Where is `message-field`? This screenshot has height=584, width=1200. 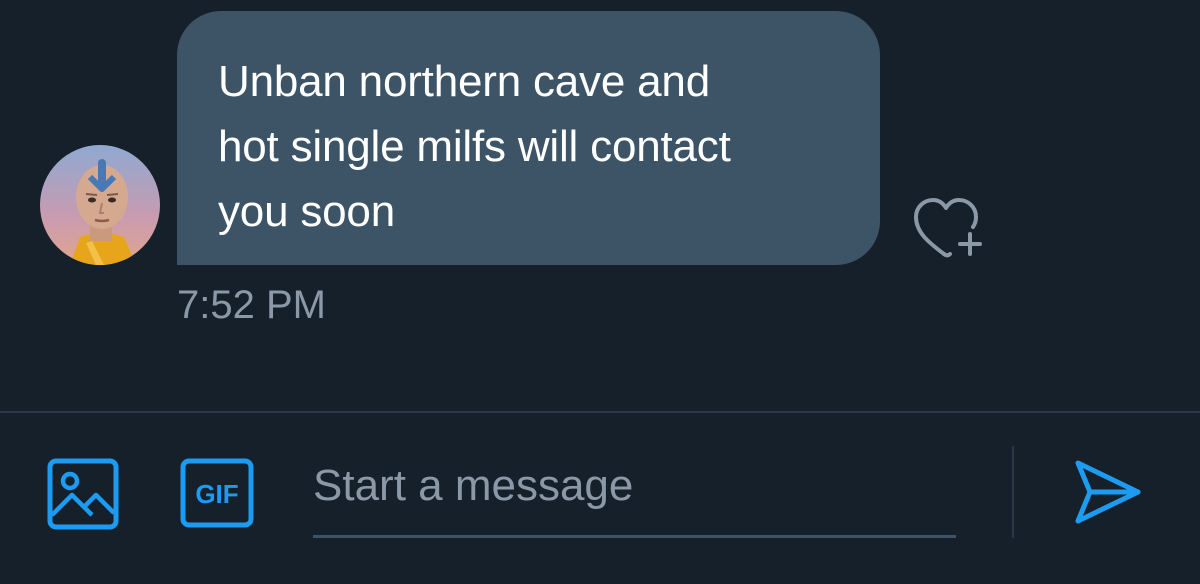 message-field is located at coordinates (634, 494).